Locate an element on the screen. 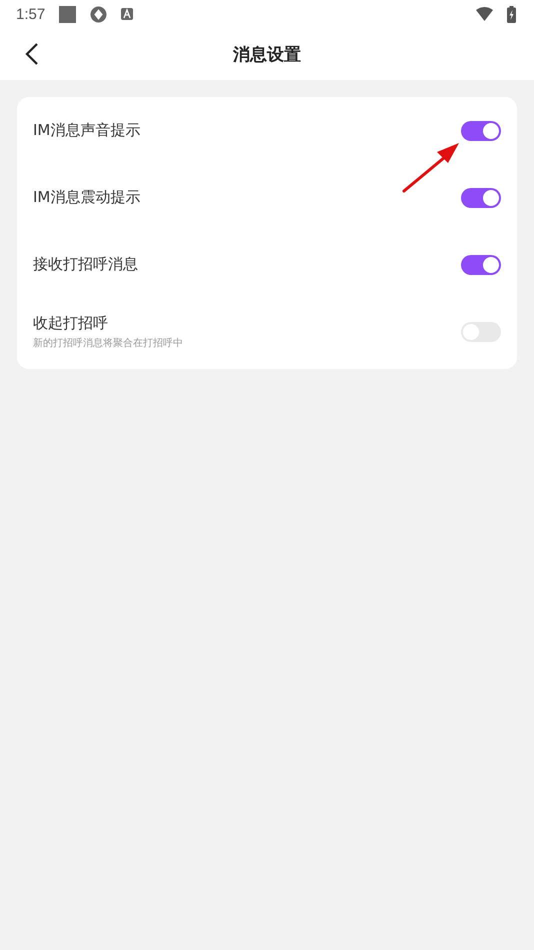 The image size is (534, 950). setting-label: IM消息声音提示 is located at coordinates (87, 130).